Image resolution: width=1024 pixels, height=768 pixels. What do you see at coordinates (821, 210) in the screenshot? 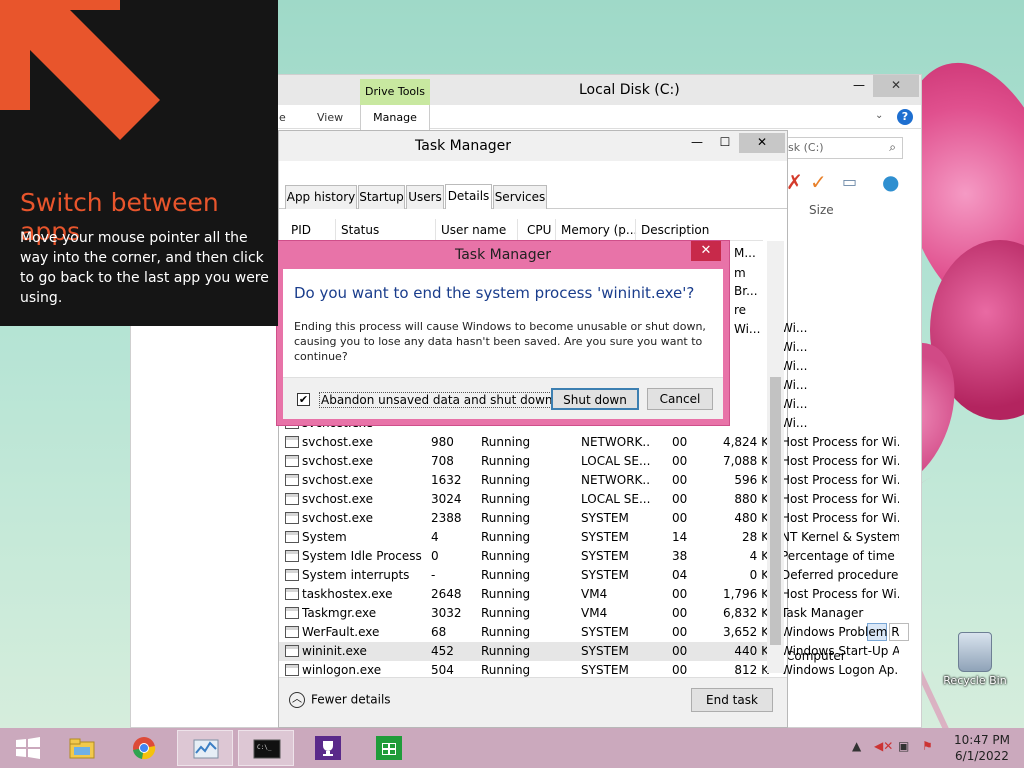
I see `column-header-size: Size` at bounding box center [821, 210].